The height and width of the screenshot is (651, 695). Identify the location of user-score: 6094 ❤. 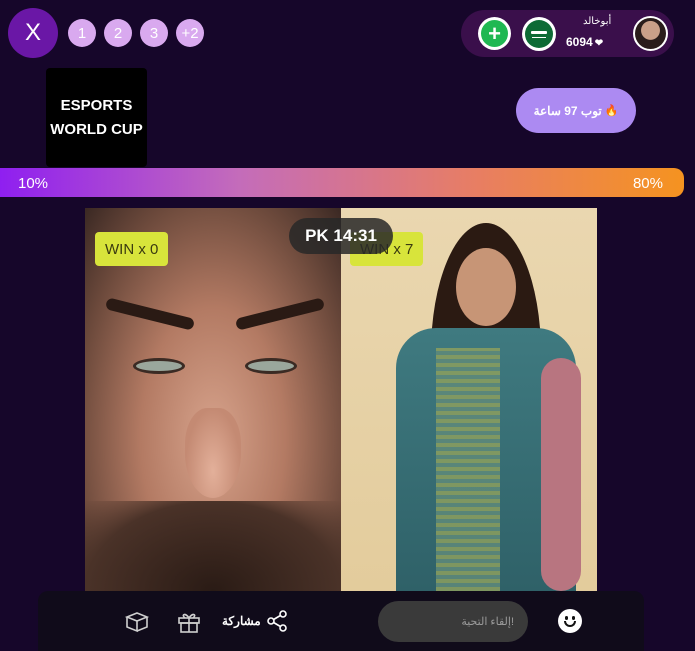
(584, 42).